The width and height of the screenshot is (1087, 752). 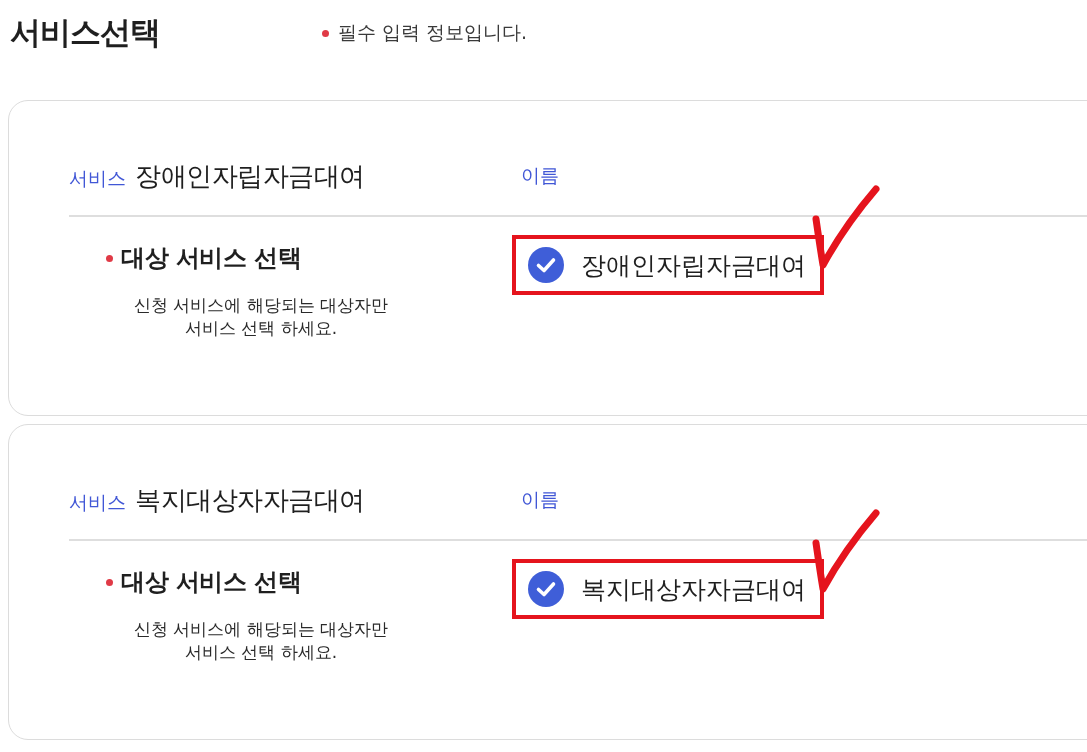 What do you see at coordinates (250, 500) in the screenshot?
I see `service-name: 복지대상자자금대여` at bounding box center [250, 500].